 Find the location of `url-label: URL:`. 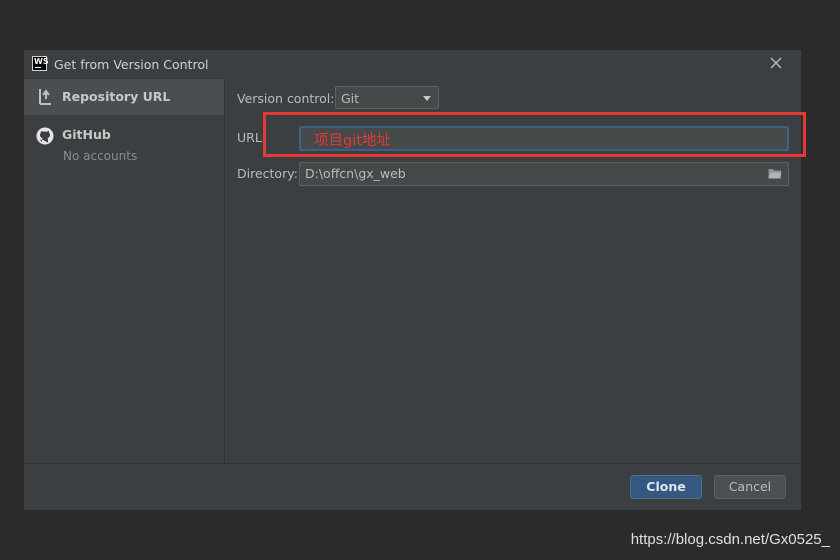

url-label: URL: is located at coordinates (252, 137).